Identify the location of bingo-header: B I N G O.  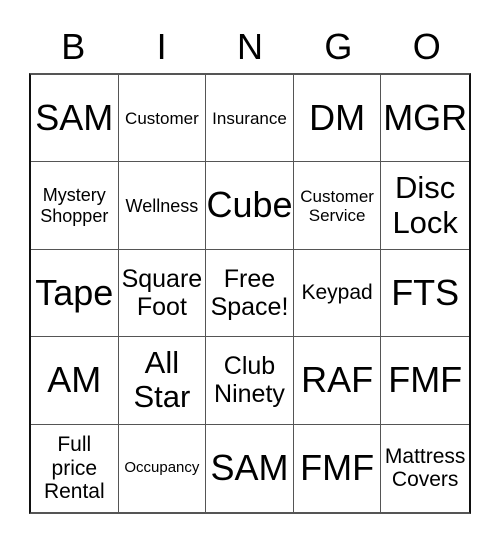
(250, 47).